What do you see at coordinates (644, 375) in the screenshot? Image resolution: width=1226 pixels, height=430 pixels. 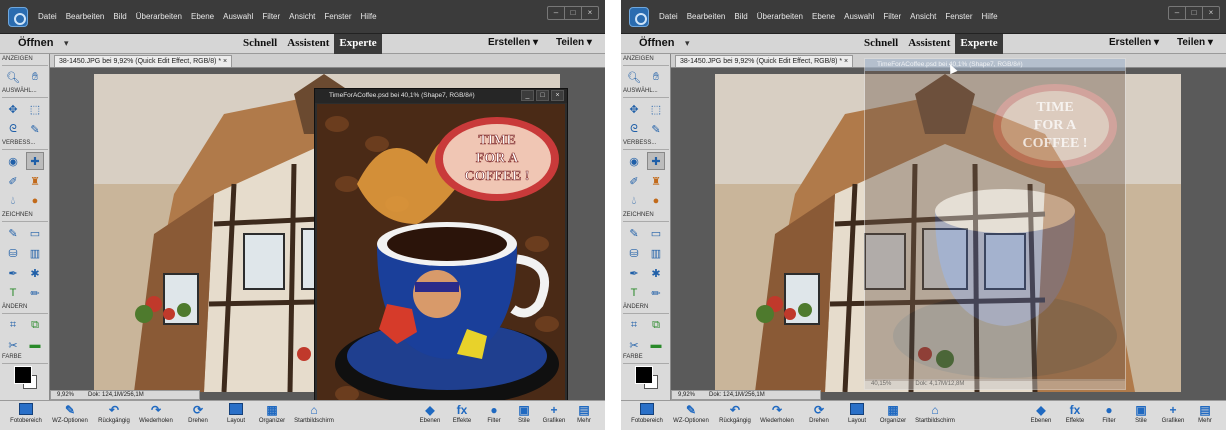 I see `foreground-color-swatch` at bounding box center [644, 375].